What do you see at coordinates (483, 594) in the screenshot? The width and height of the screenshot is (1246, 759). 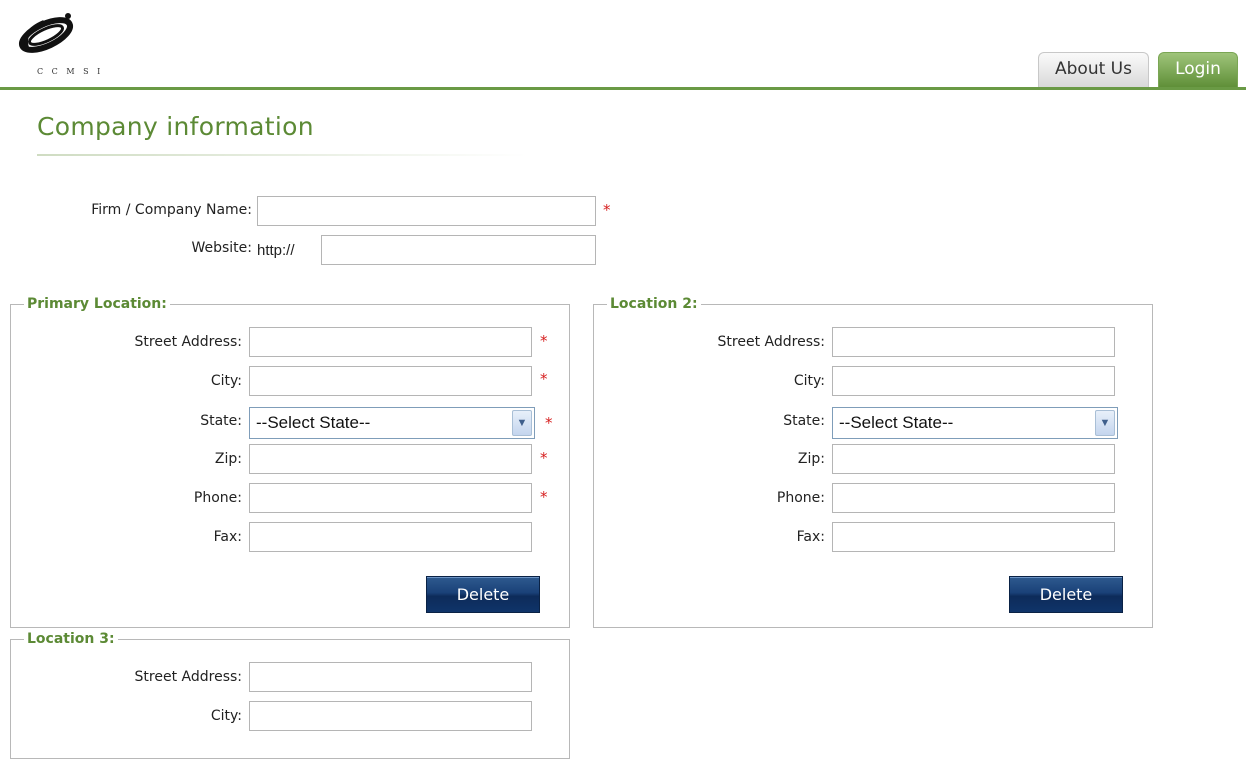 I see `primary-delete-button: Delete` at bounding box center [483, 594].